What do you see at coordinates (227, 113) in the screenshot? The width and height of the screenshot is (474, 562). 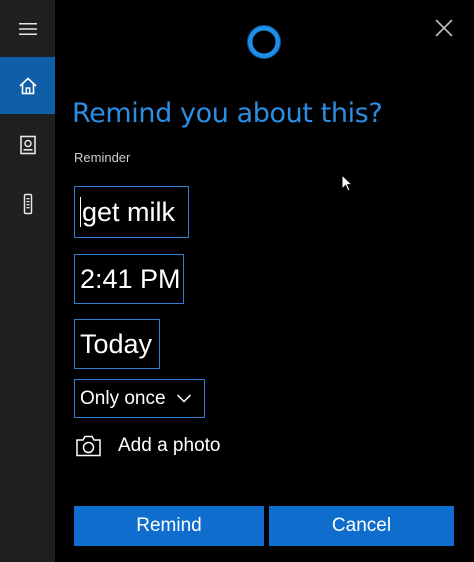 I see `page-title: Remind you about this?` at bounding box center [227, 113].